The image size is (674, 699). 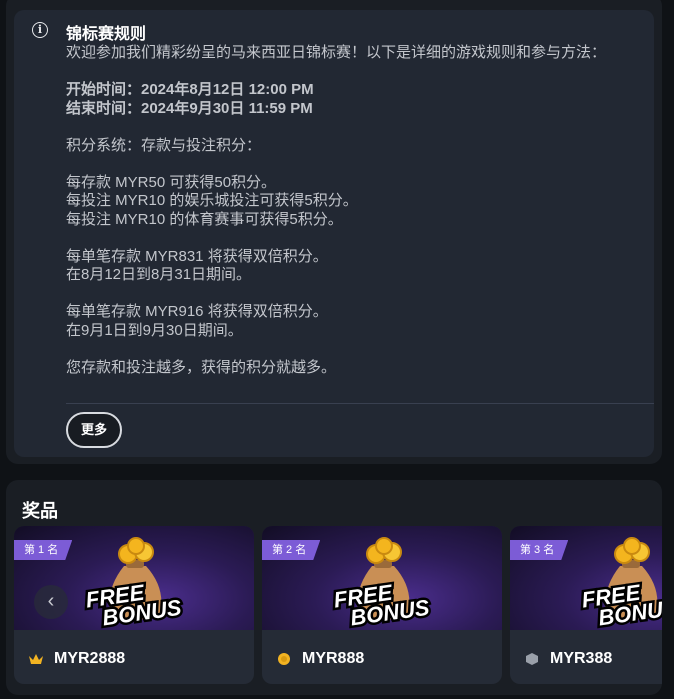 I want to click on double-points-rule: 每单笔存款 MYR831 将获得双倍积分。, so click(x=197, y=256).